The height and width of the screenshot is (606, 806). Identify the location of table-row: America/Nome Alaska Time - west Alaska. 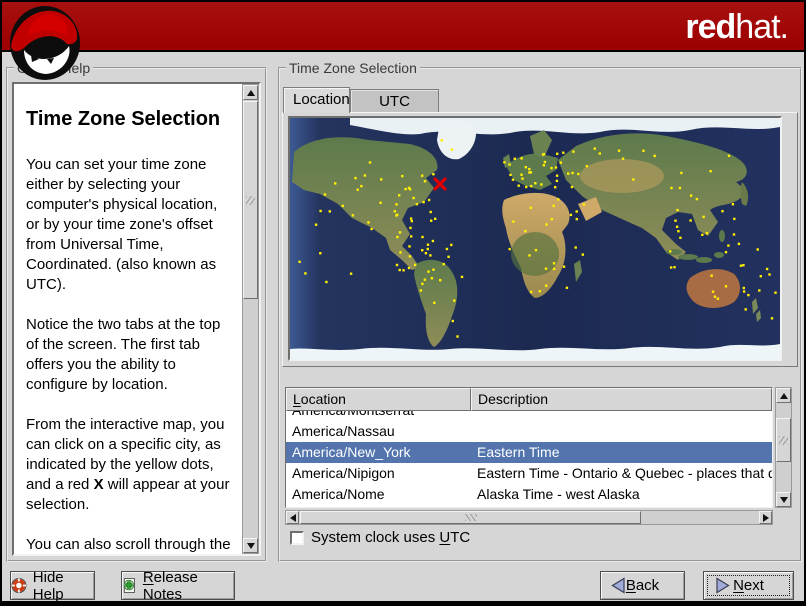
(529, 494).